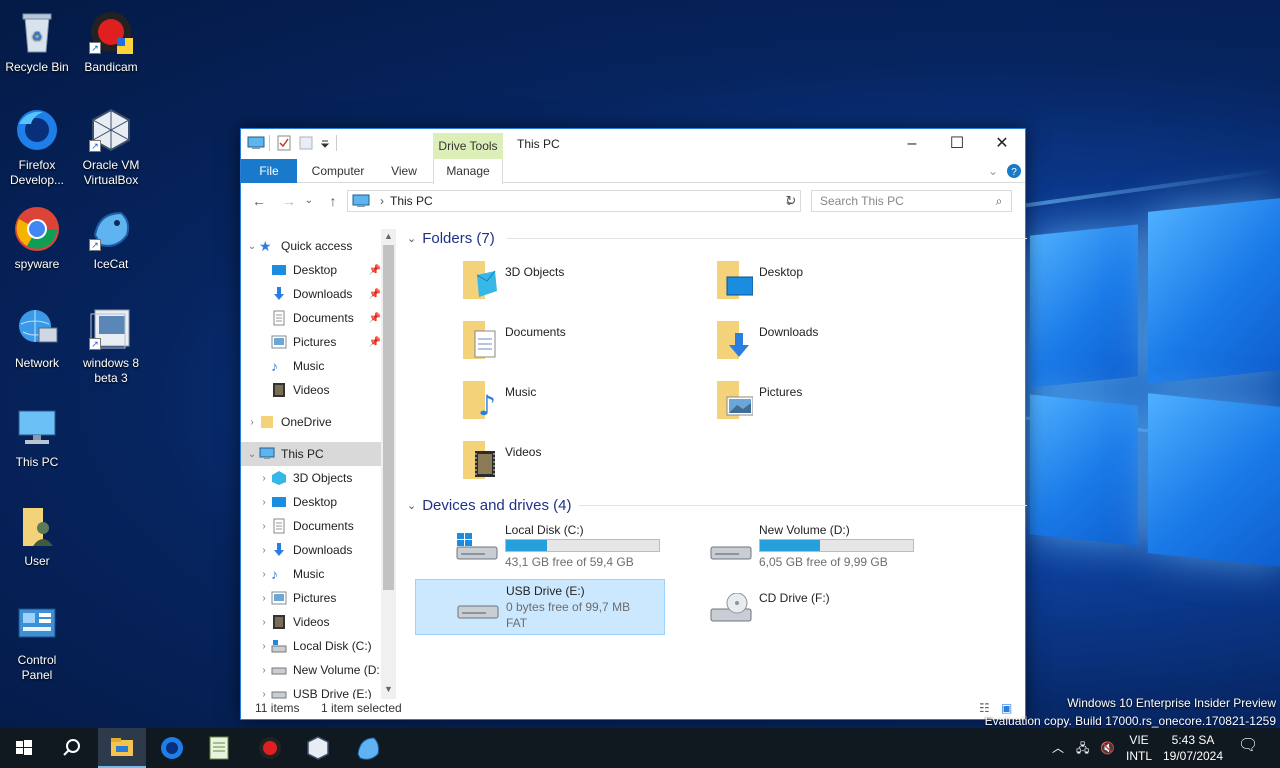  Describe the element at coordinates (311, 422) in the screenshot. I see `nav-onedrive: › OneDrive` at that location.